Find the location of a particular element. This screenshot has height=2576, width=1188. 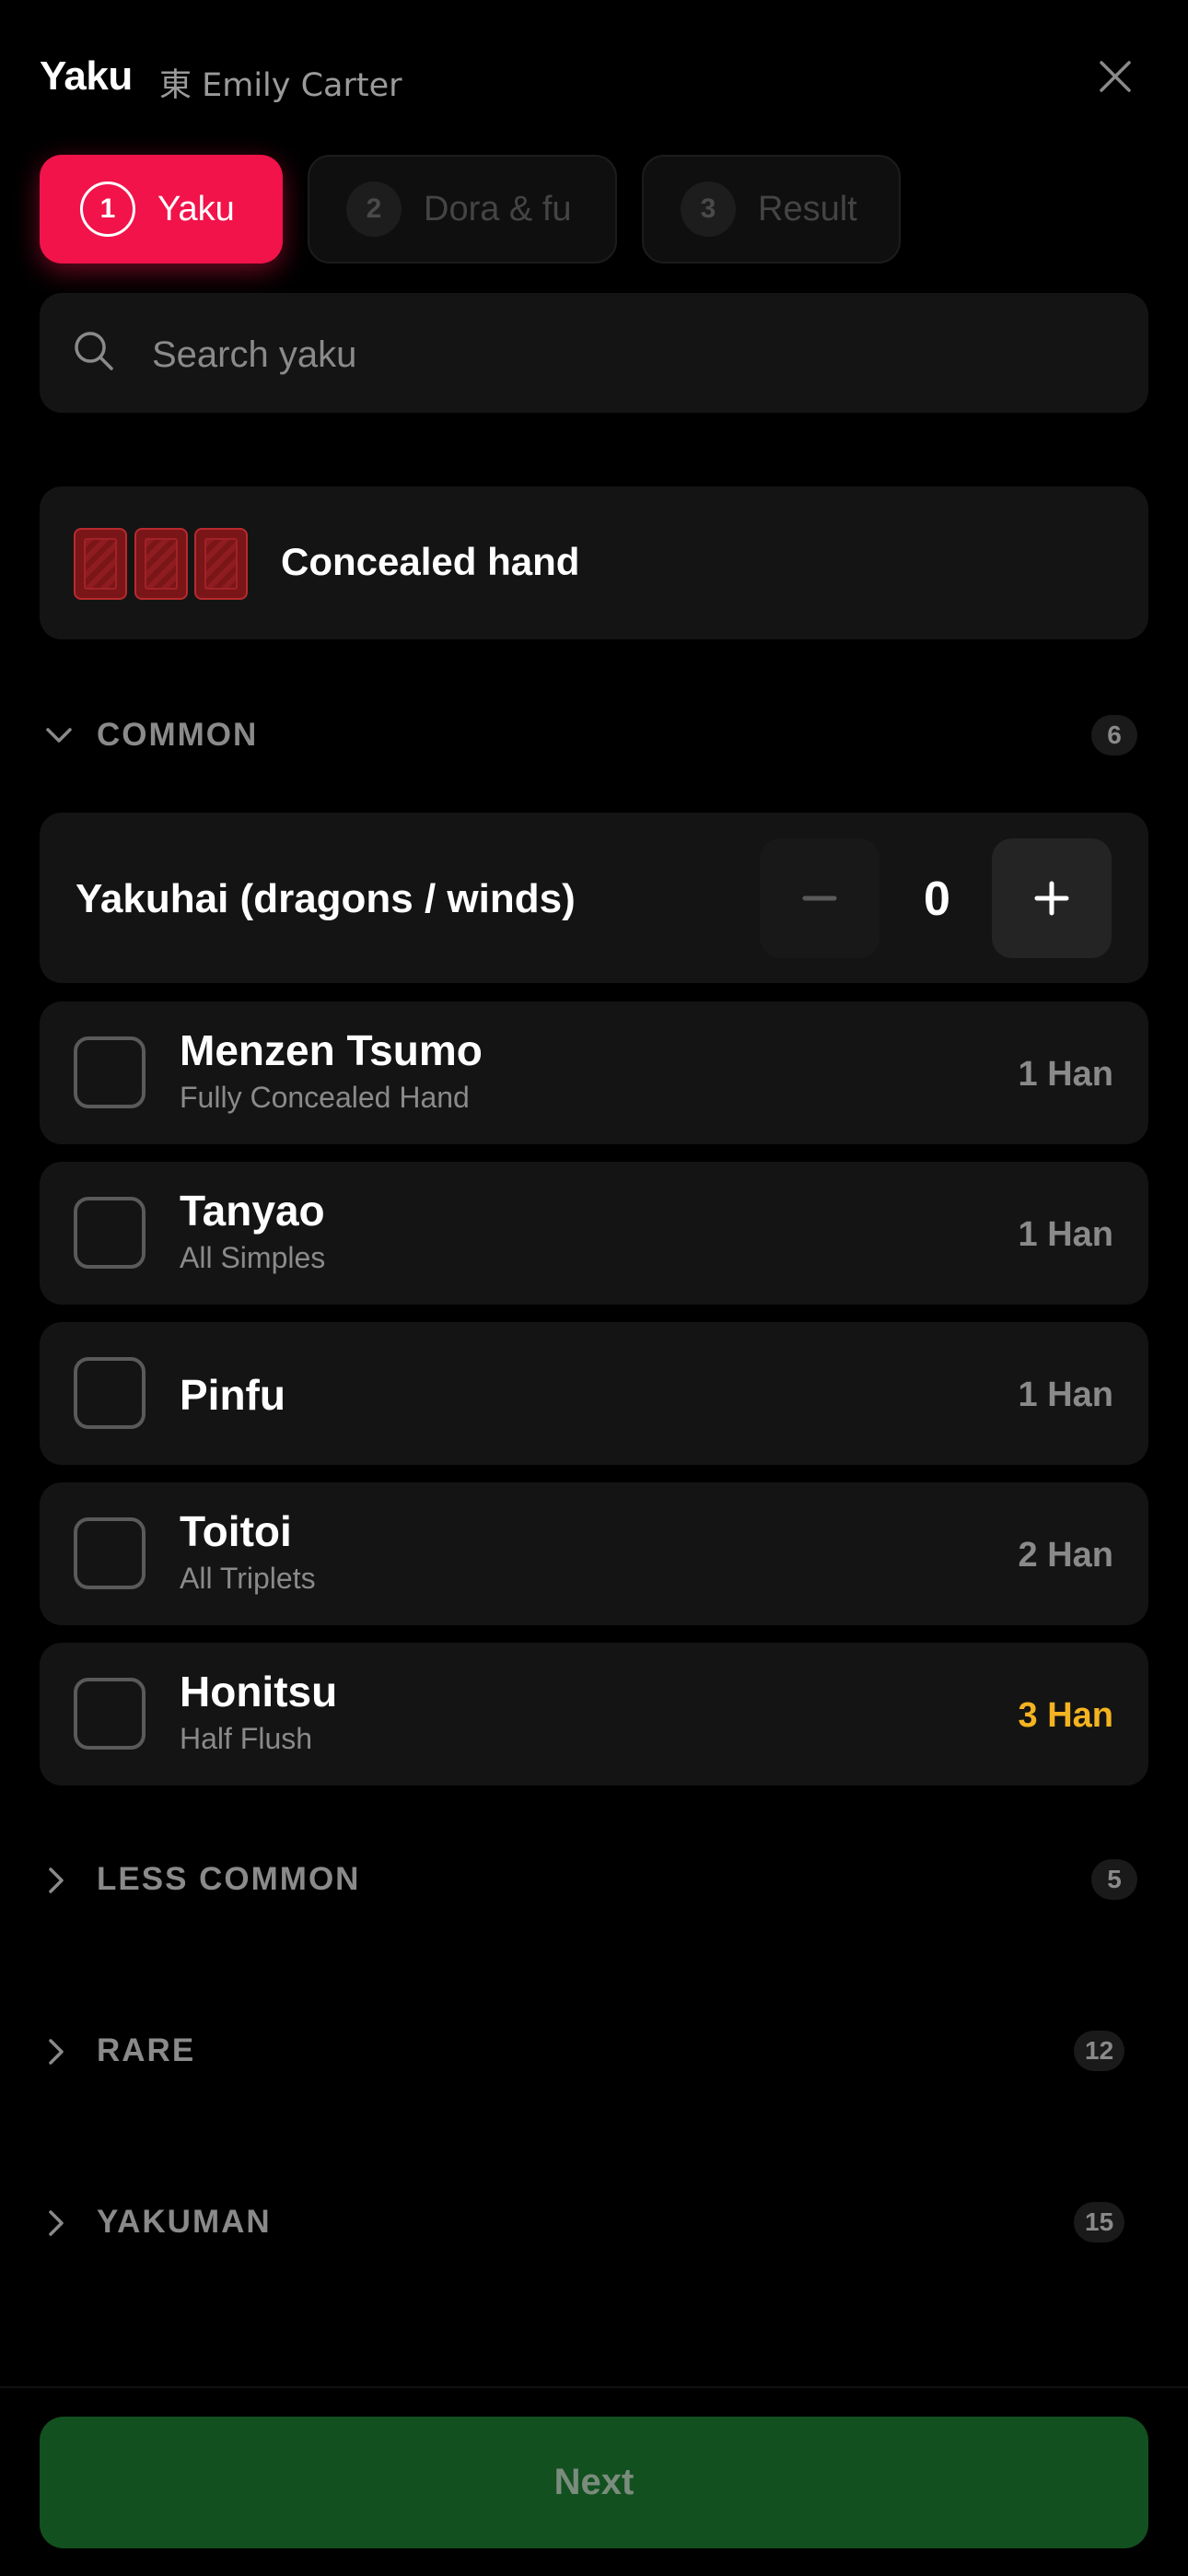

section-count-badge: 6 is located at coordinates (1114, 735).